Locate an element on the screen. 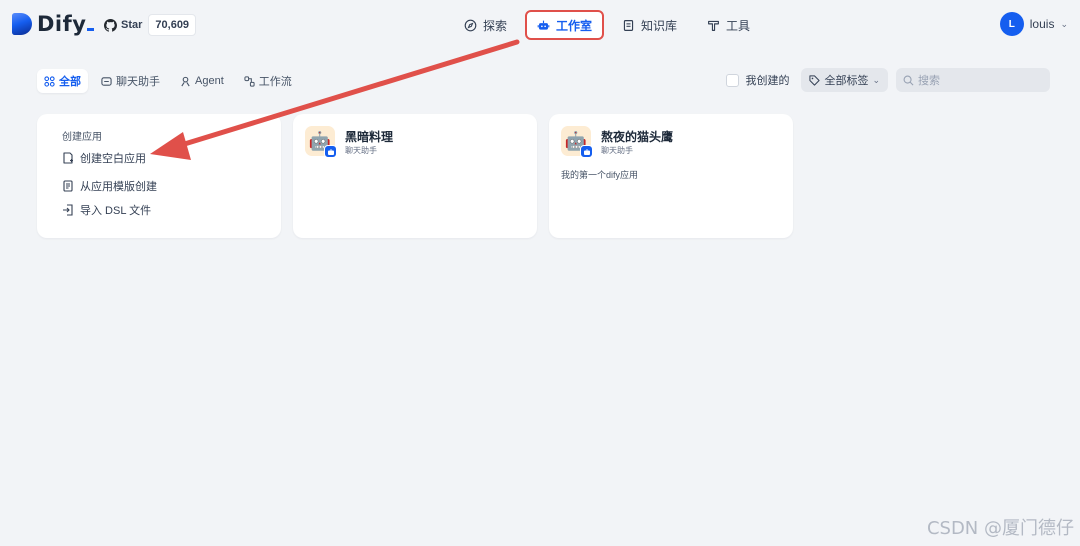 This screenshot has width=1080, height=546. create-blank-app-button: 创建空白应用 is located at coordinates (104, 158).